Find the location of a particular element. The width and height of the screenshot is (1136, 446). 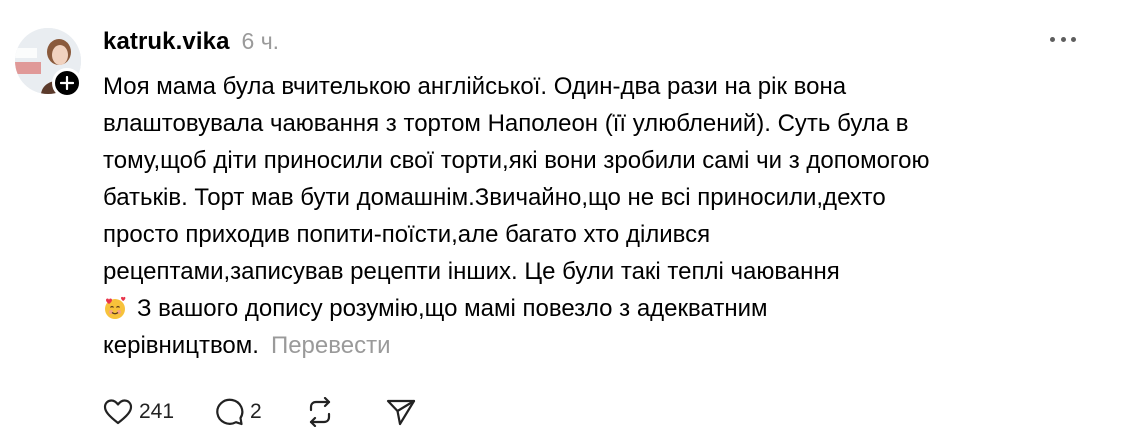

share-button is located at coordinates (401, 412).